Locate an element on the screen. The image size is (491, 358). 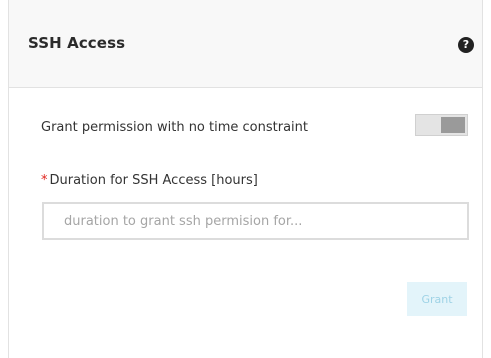
required-marker: * is located at coordinates (44, 180).